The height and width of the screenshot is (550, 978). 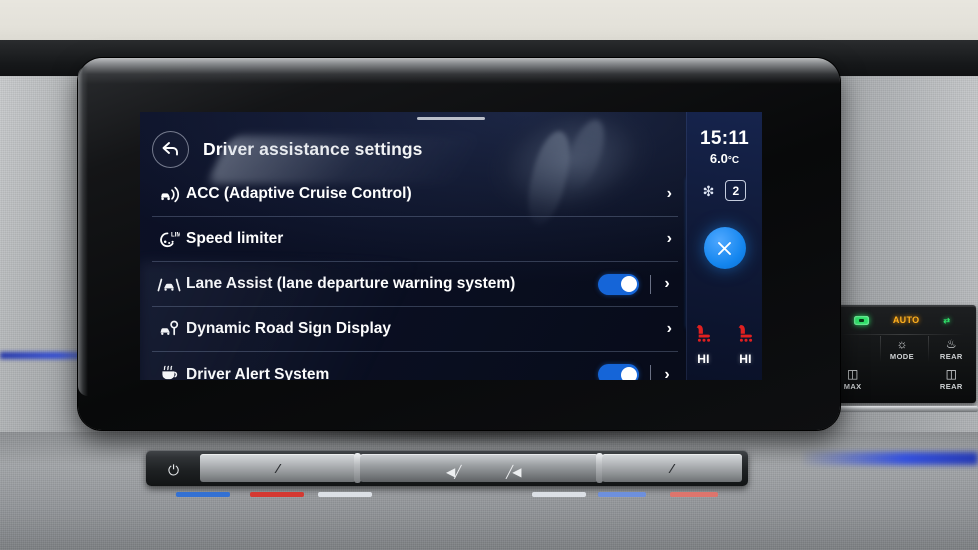 I want to click on climate-panel-divider, so click(x=902, y=334).